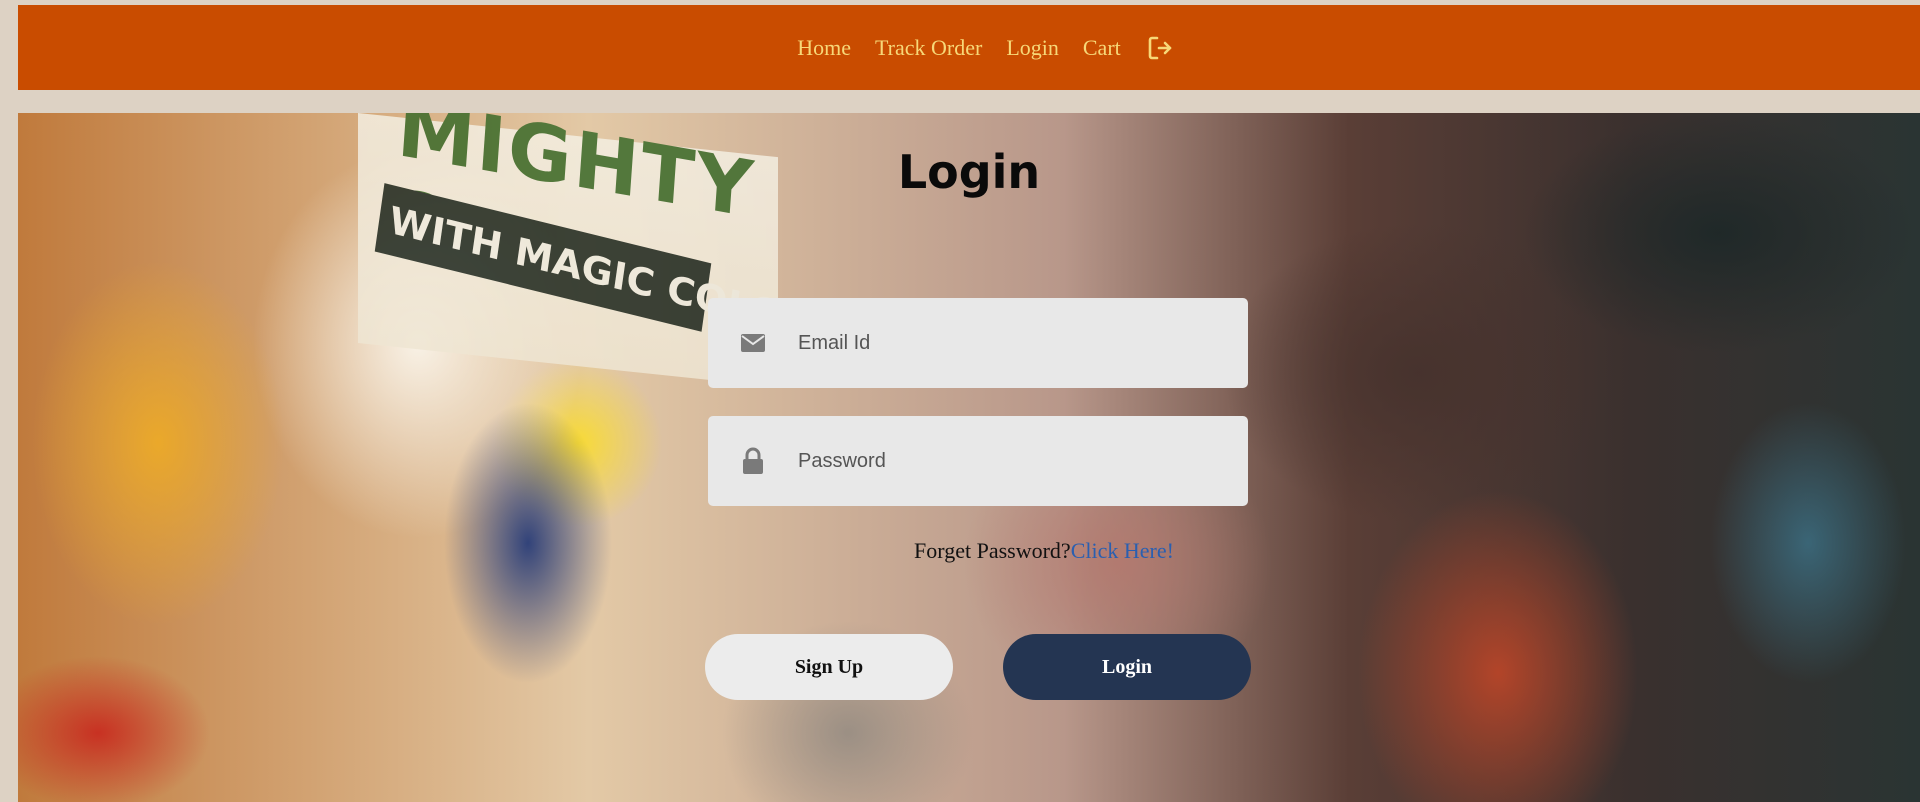 The width and height of the screenshot is (1920, 802). Describe the element at coordinates (1023, 461) in the screenshot. I see `password-input` at that location.